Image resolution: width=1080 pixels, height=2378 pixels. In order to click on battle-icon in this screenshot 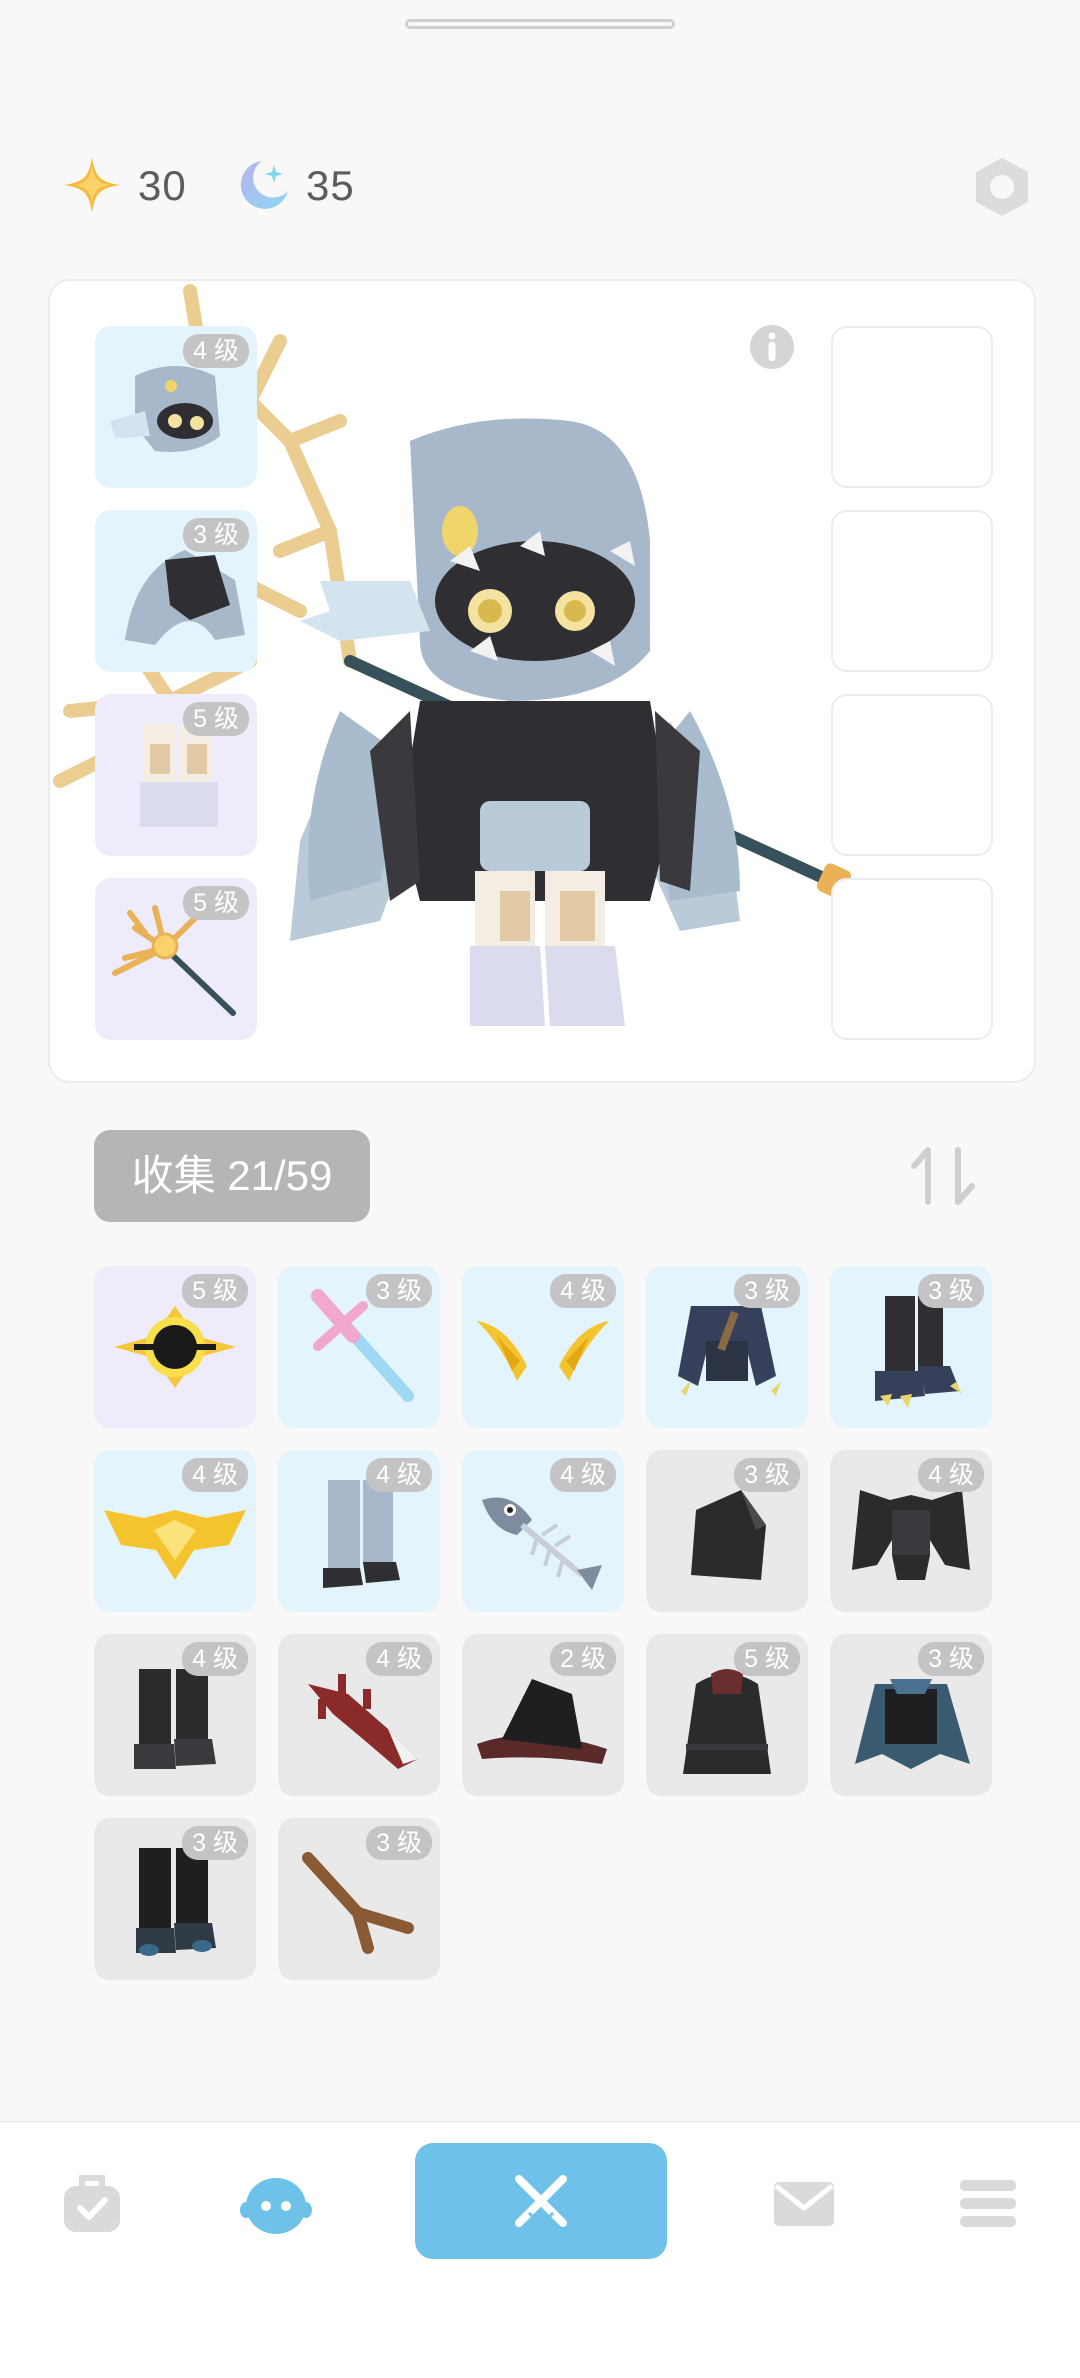, I will do `click(541, 2201)`.